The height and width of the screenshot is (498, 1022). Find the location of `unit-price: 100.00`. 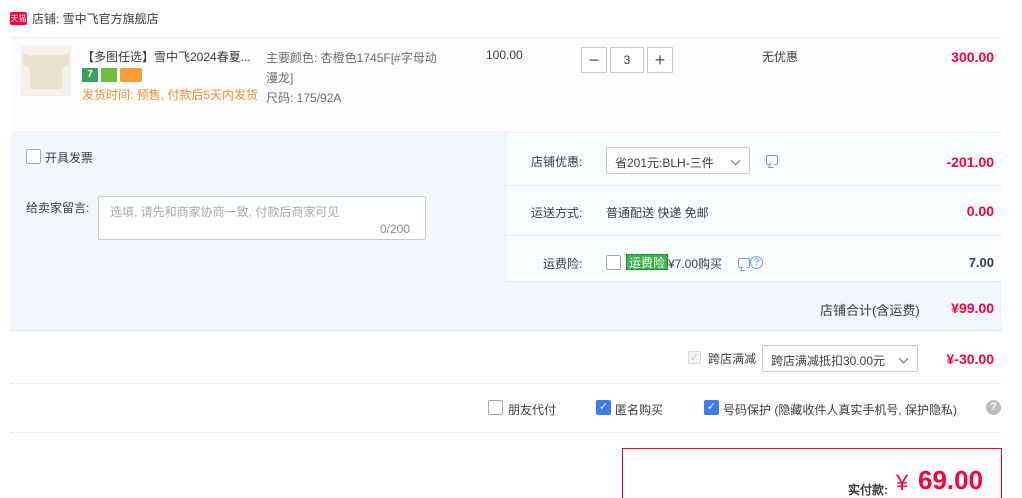

unit-price: 100.00 is located at coordinates (504, 55).